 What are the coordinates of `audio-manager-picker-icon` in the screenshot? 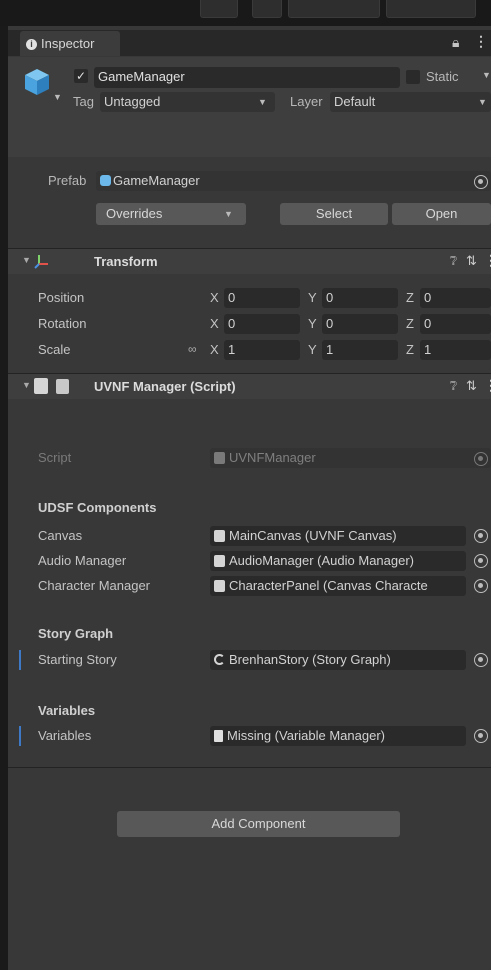 It's located at (481, 561).